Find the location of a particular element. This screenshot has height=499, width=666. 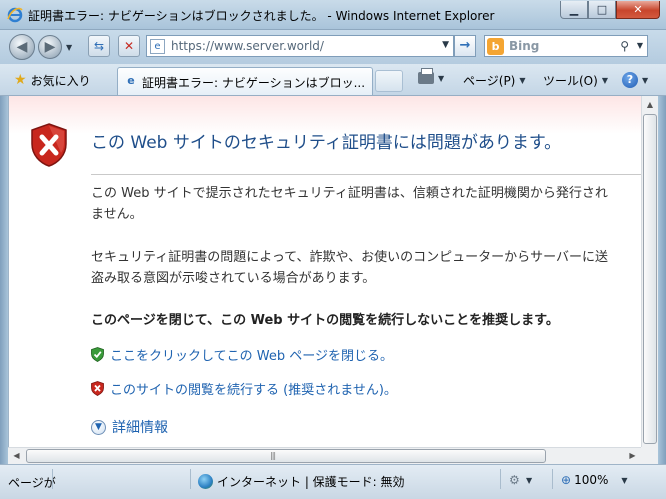

printer-icon is located at coordinates (426, 76).